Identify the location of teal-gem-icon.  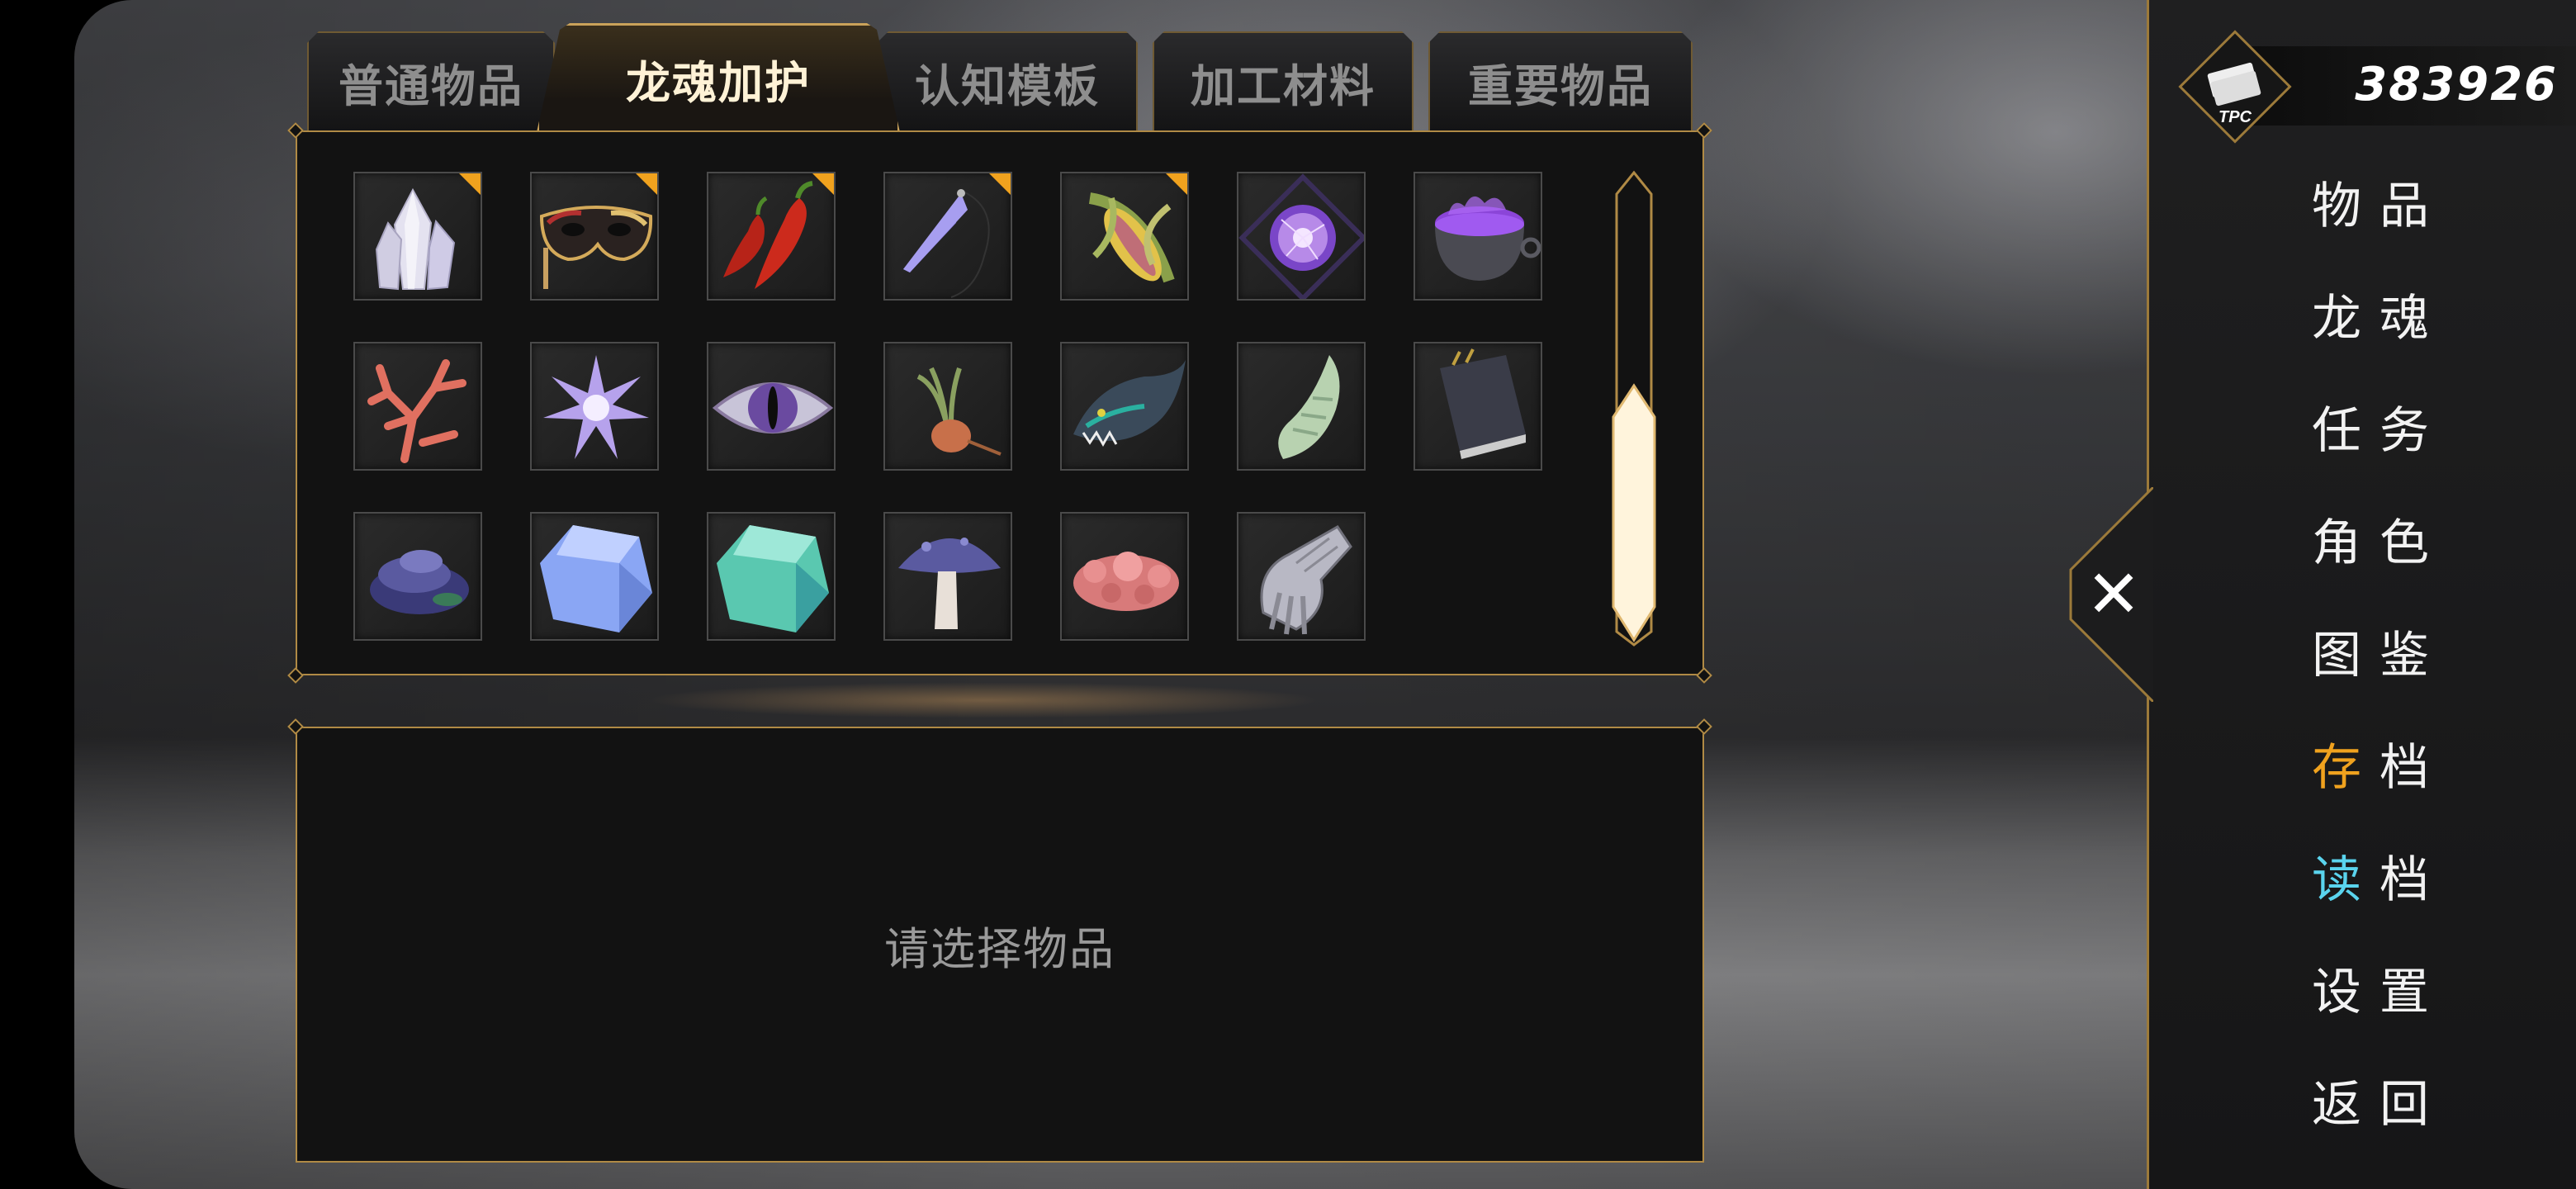
(773, 578).